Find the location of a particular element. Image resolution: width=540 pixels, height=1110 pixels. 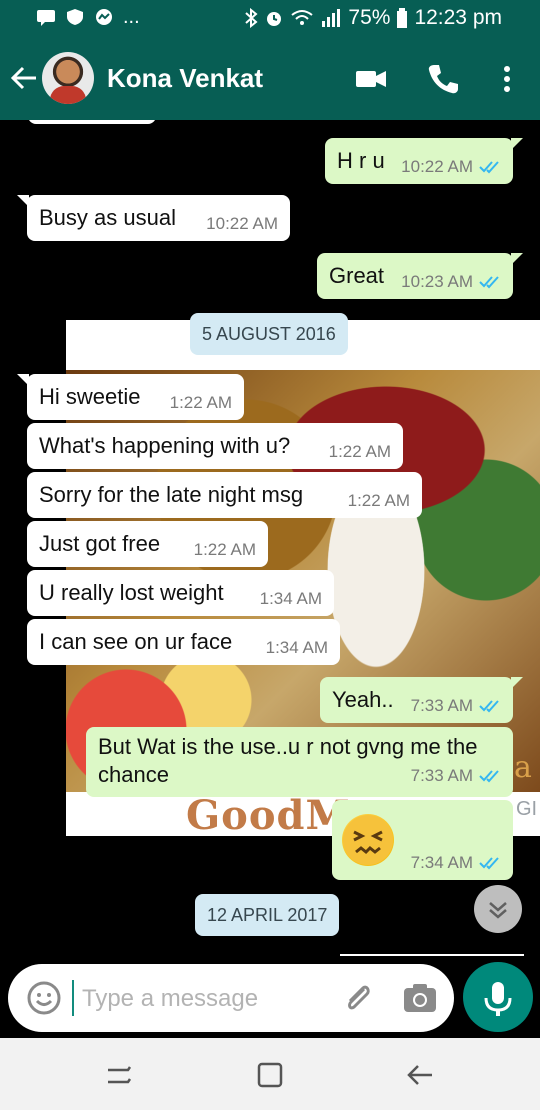

message-bubble-outgoing: Yeah.. 7:33 AM is located at coordinates (421, 700).